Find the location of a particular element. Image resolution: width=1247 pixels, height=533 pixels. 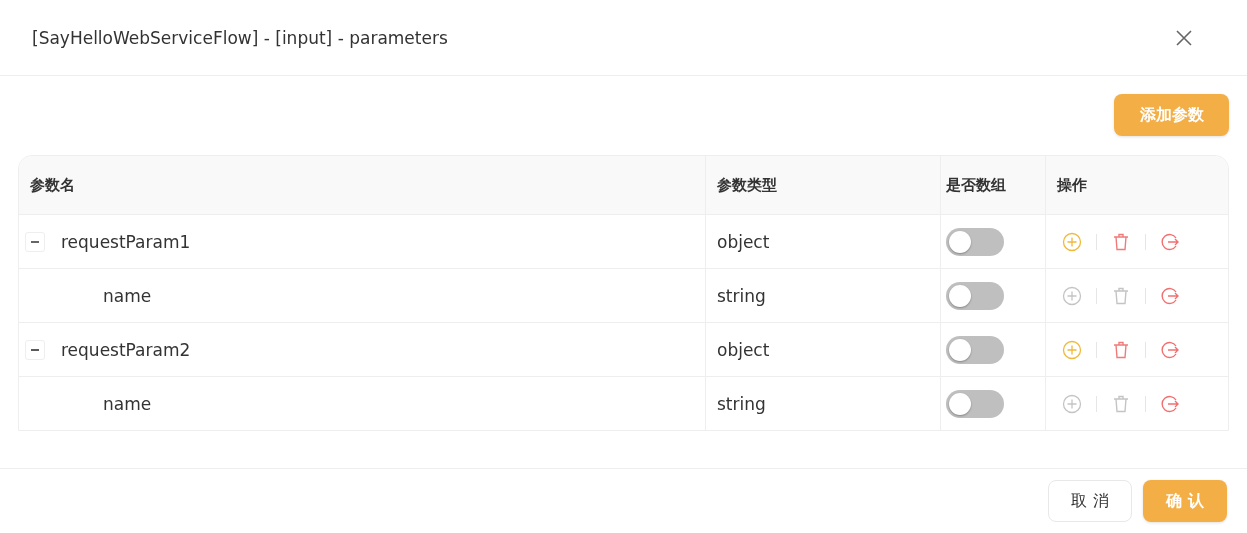

column-header: 参数类型 is located at coordinates (823, 185).